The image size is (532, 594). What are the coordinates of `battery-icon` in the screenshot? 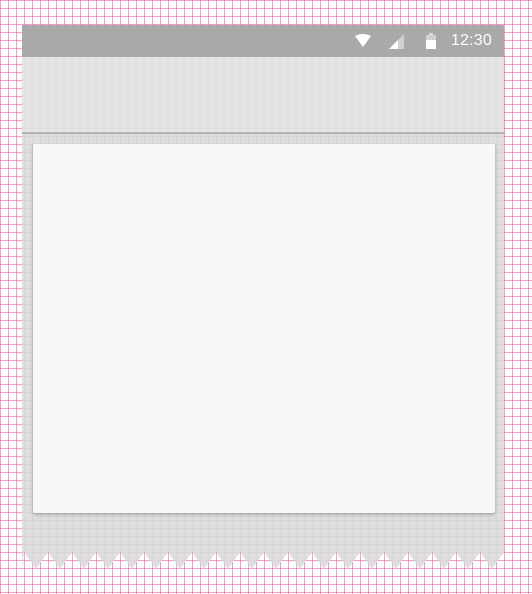 It's located at (431, 41).